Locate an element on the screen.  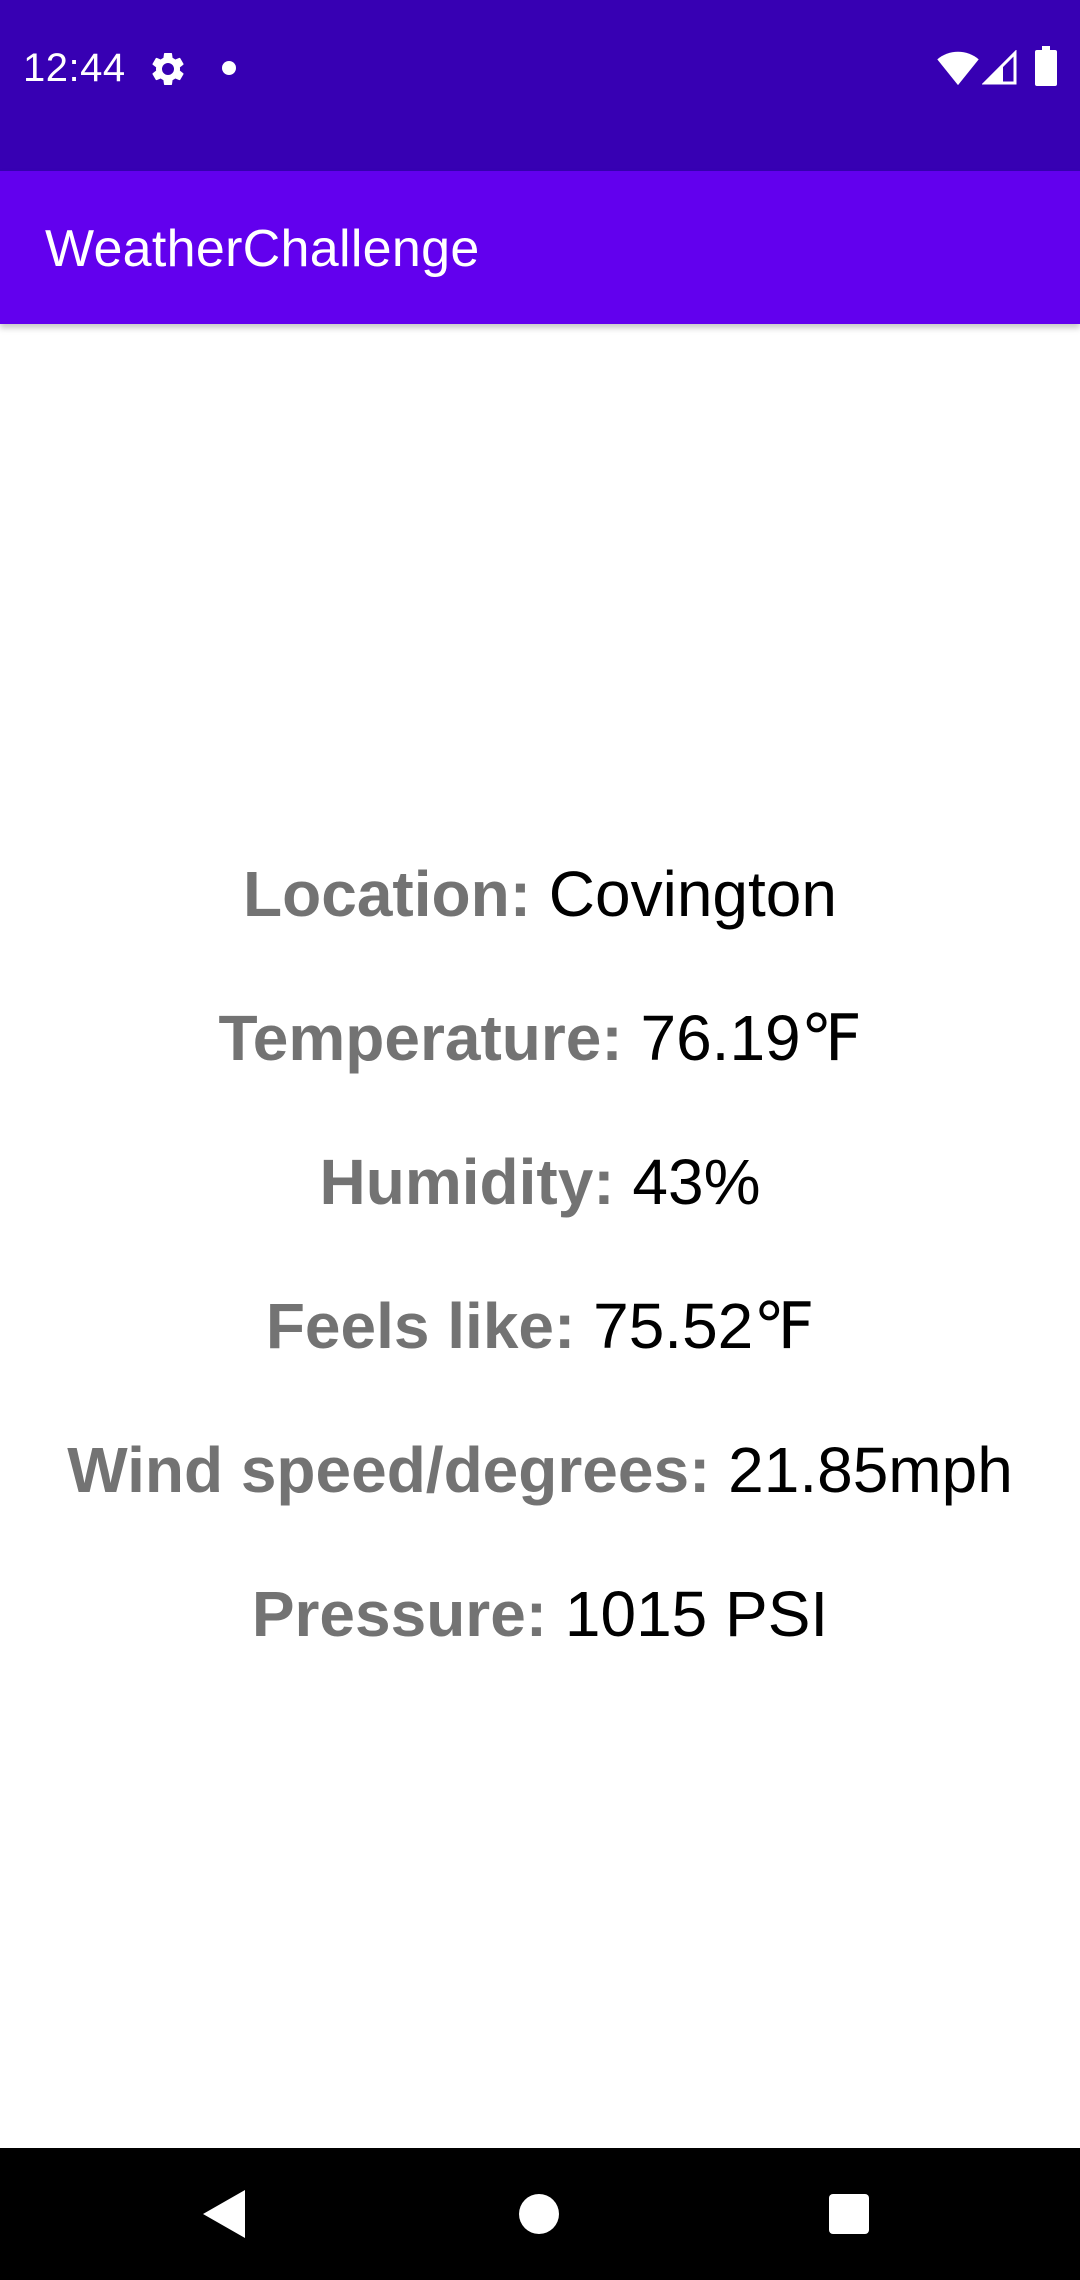
app-title: WeatherChallenge is located at coordinates (262, 249).